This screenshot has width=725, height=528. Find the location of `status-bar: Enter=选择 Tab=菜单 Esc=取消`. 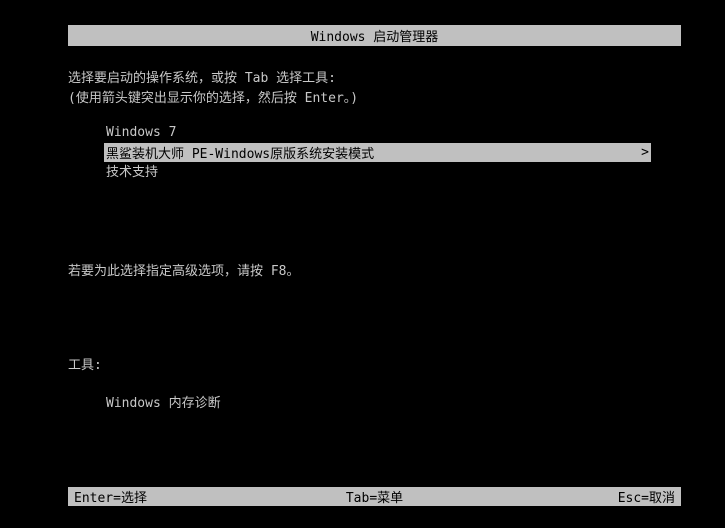

status-bar: Enter=选择 Tab=菜单 Esc=取消 is located at coordinates (374, 496).